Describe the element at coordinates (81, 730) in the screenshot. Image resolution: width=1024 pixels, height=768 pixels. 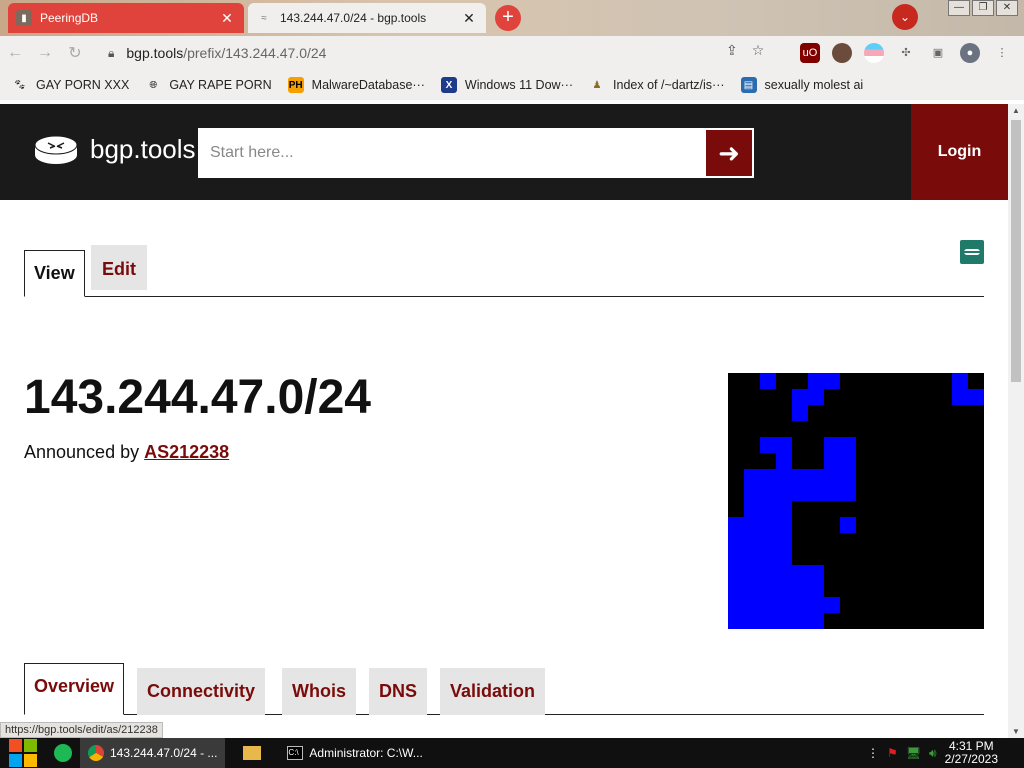
I see `link-status-tooltip: https://bgp.tools/edit/as/212238` at that location.